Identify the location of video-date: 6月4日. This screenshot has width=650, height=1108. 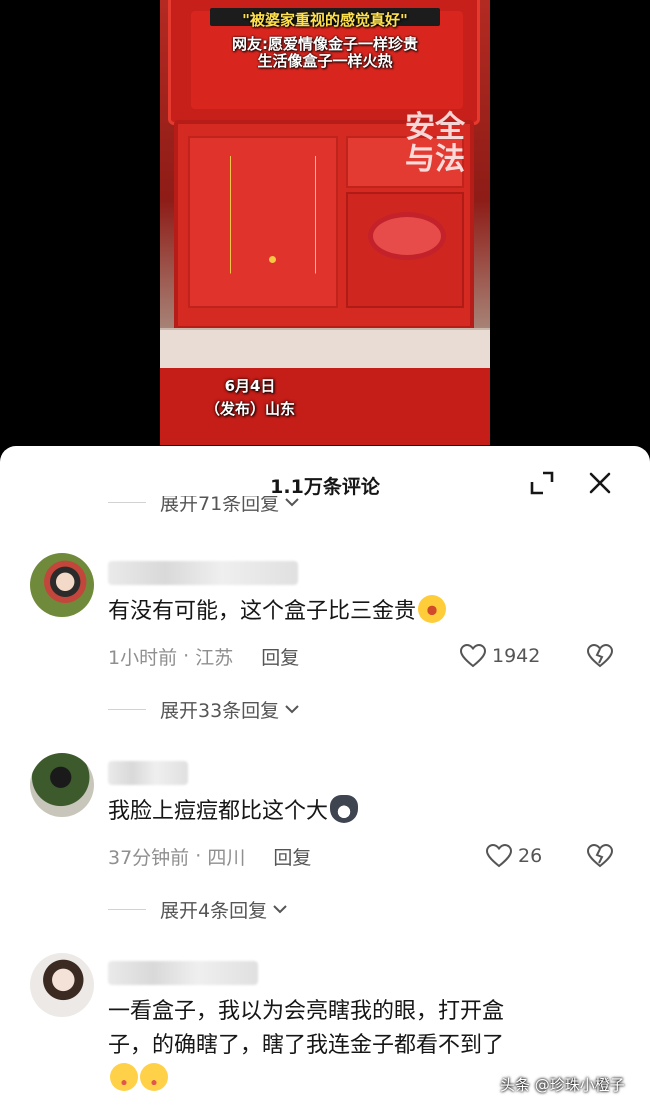
(250, 386).